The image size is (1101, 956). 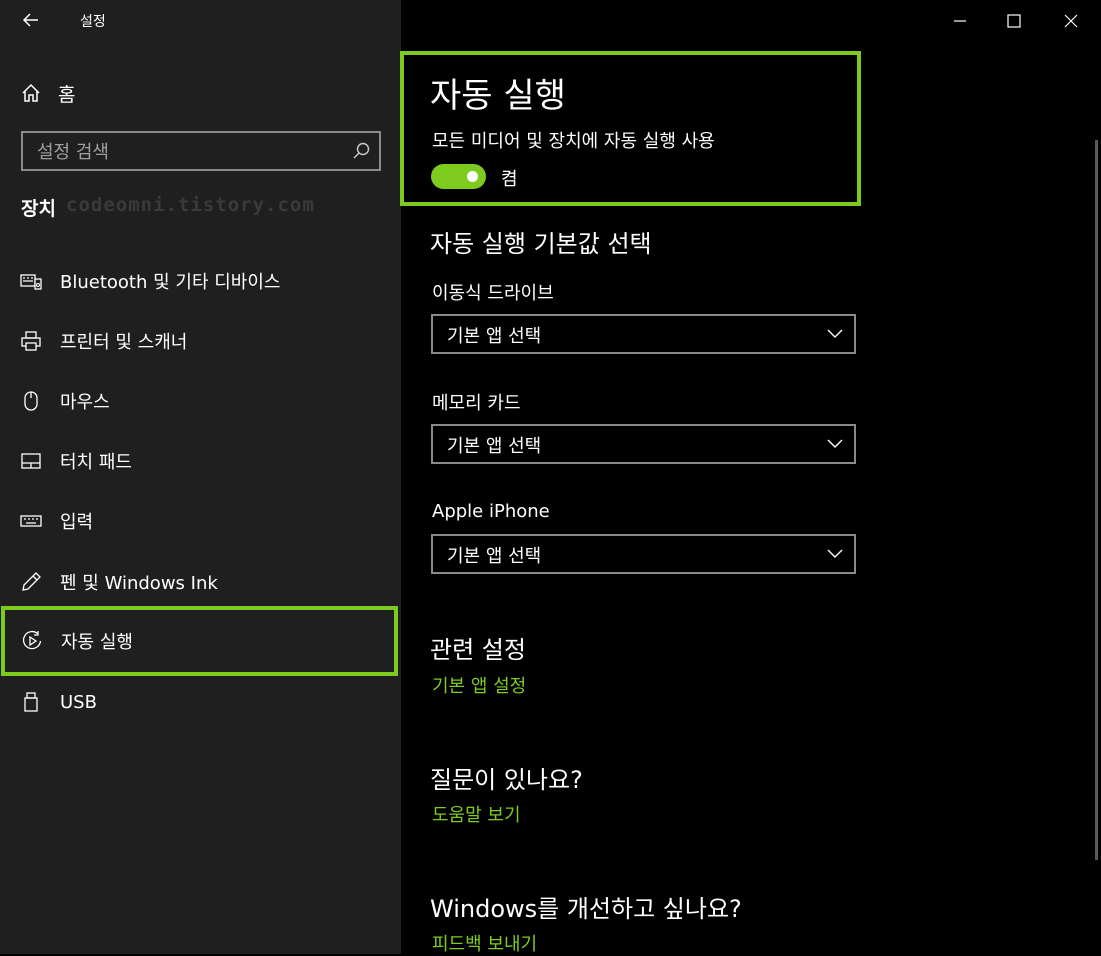 I want to click on sidebar-item-label: 터치 패드, so click(x=96, y=462).